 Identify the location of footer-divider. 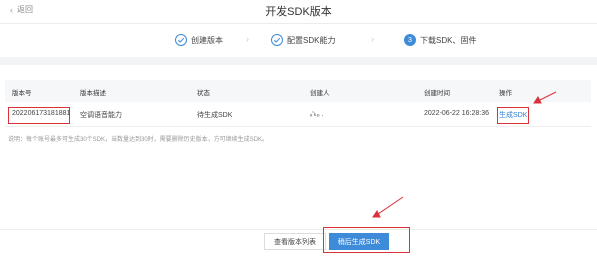
(298, 229).